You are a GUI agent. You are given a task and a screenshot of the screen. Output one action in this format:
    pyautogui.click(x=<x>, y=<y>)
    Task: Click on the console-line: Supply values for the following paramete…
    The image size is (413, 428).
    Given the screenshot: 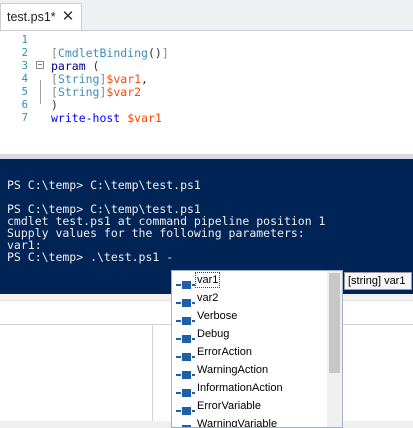 What is the action you would take?
    pyautogui.click(x=156, y=233)
    